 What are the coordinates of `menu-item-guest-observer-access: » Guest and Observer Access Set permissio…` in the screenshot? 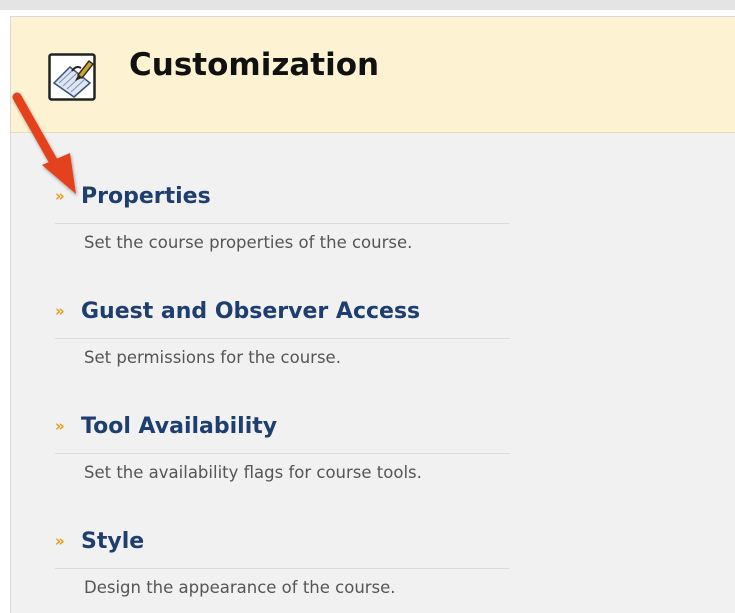 It's located at (282, 333).